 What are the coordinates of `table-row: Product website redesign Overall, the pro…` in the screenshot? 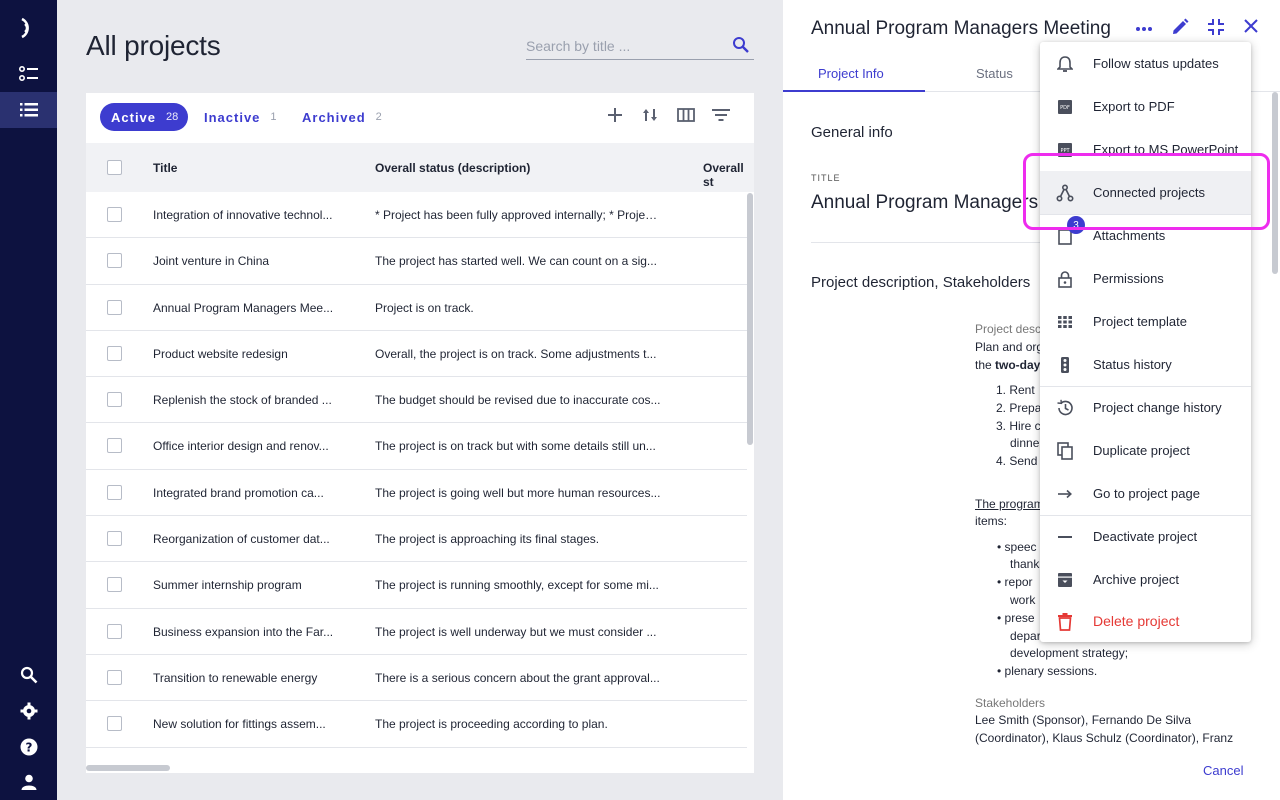 It's located at (416, 354).